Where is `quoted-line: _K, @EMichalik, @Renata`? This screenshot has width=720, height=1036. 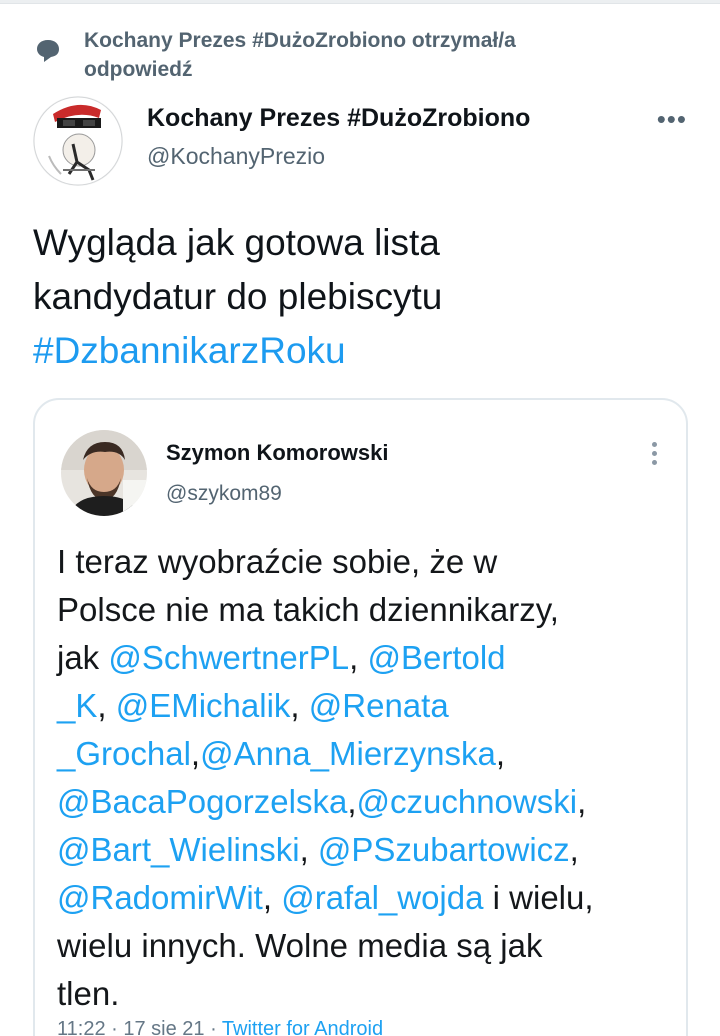 quoted-line: _K, @EMichalik, @Renata is located at coordinates (253, 705).